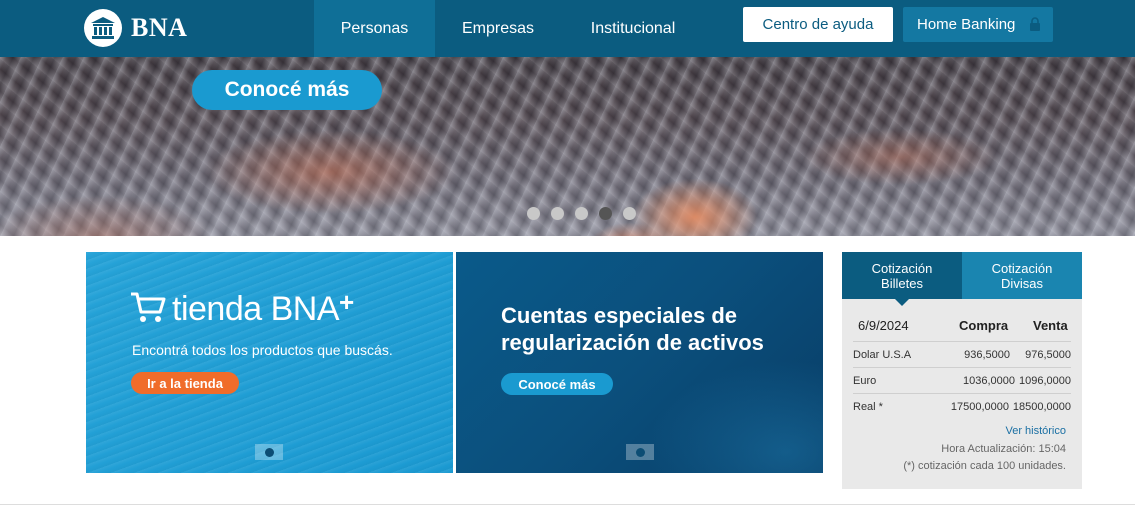 The width and height of the screenshot is (1135, 522). I want to click on currency-name: Real *, so click(868, 407).